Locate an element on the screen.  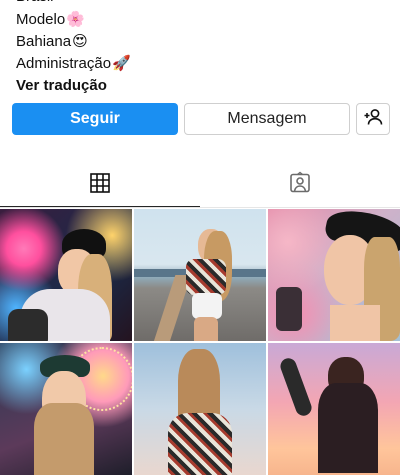
bio-line-study: Administração🚀 is located at coordinates (73, 63).